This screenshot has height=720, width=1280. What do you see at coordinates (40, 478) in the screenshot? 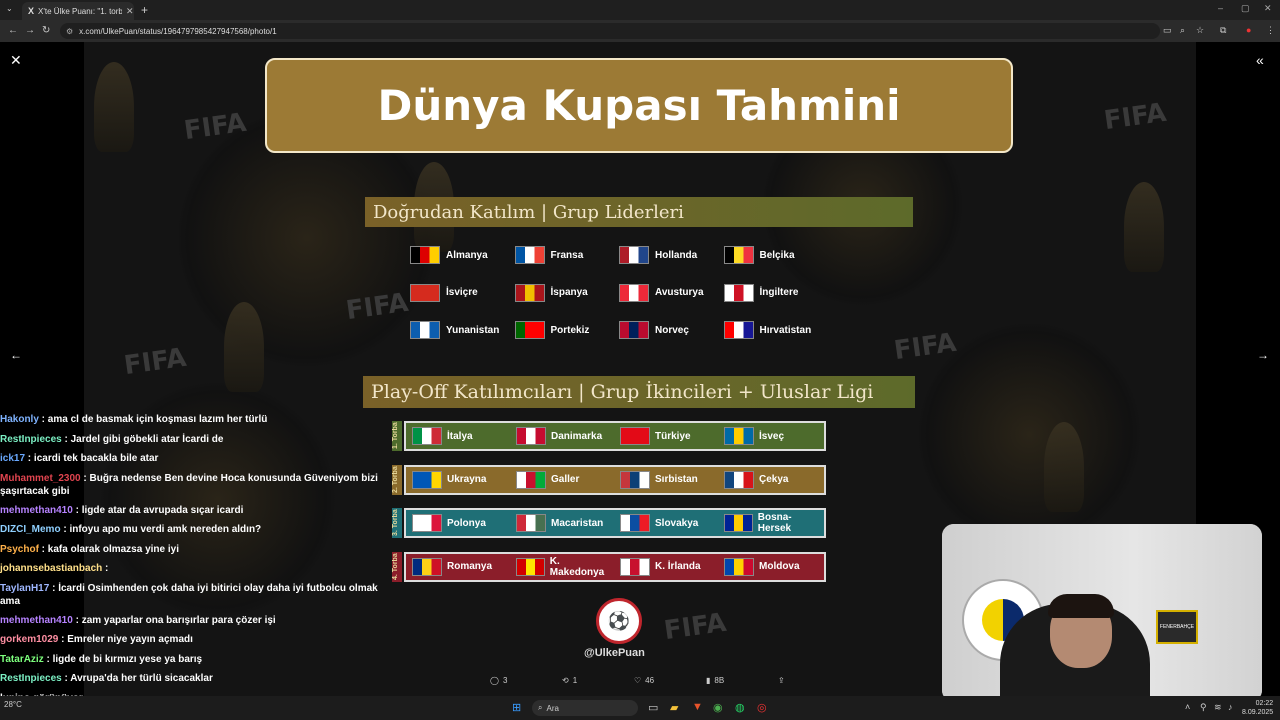
I see `chat-username: Muhammet_2300` at bounding box center [40, 478].